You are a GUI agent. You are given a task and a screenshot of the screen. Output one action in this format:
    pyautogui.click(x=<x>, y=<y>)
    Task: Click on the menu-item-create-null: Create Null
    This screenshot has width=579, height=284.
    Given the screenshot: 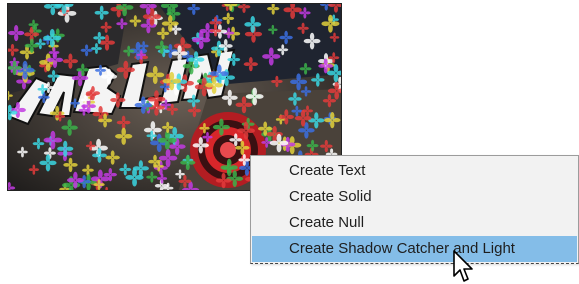 What is the action you would take?
    pyautogui.click(x=414, y=223)
    